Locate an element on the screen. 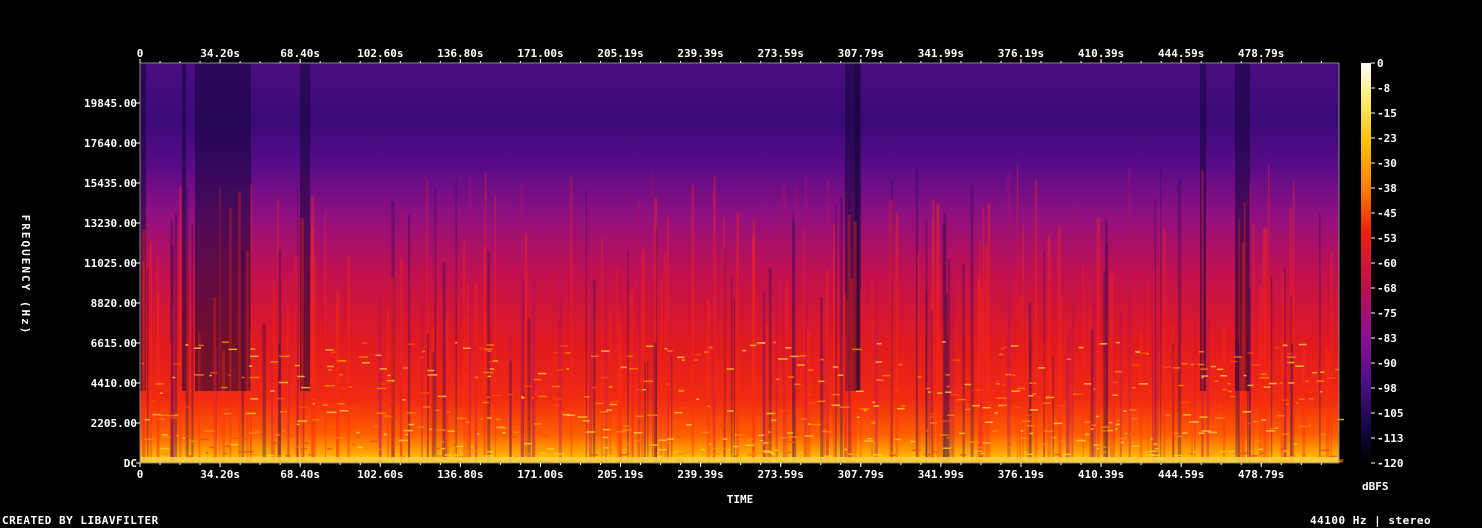 This screenshot has width=1482, height=528. x-axis-label: TIME is located at coordinates (740, 499).